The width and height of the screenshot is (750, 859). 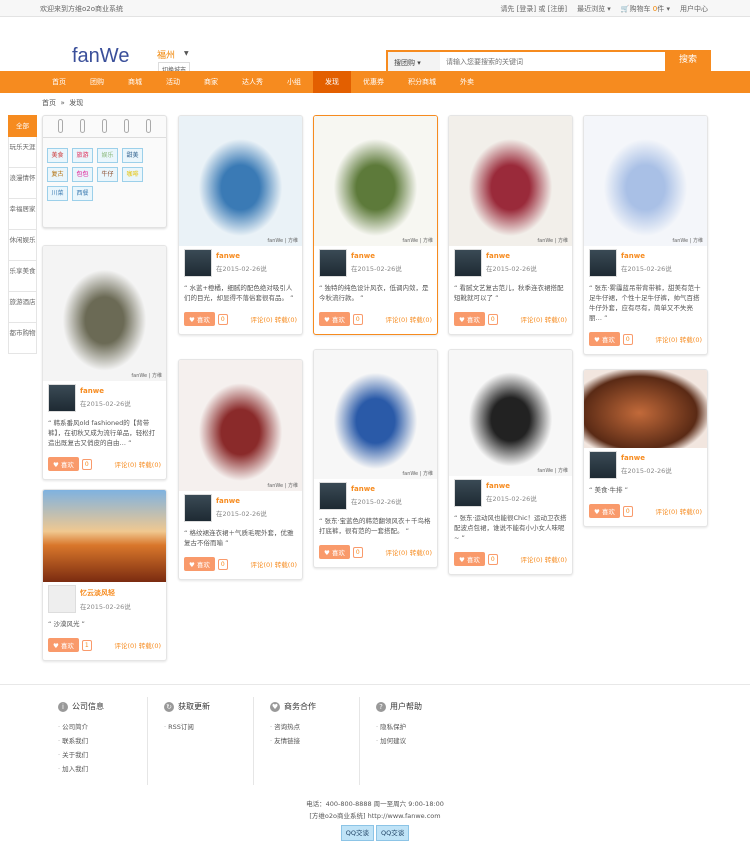 I want to click on sidebar-item: 浪漫情怀, so click(x=22, y=183).